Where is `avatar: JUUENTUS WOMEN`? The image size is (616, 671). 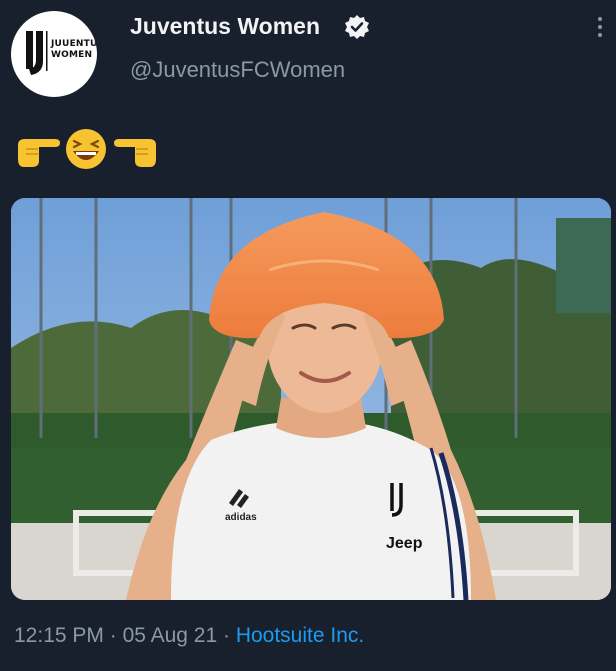 avatar: JUUENTUS WOMEN is located at coordinates (54, 54).